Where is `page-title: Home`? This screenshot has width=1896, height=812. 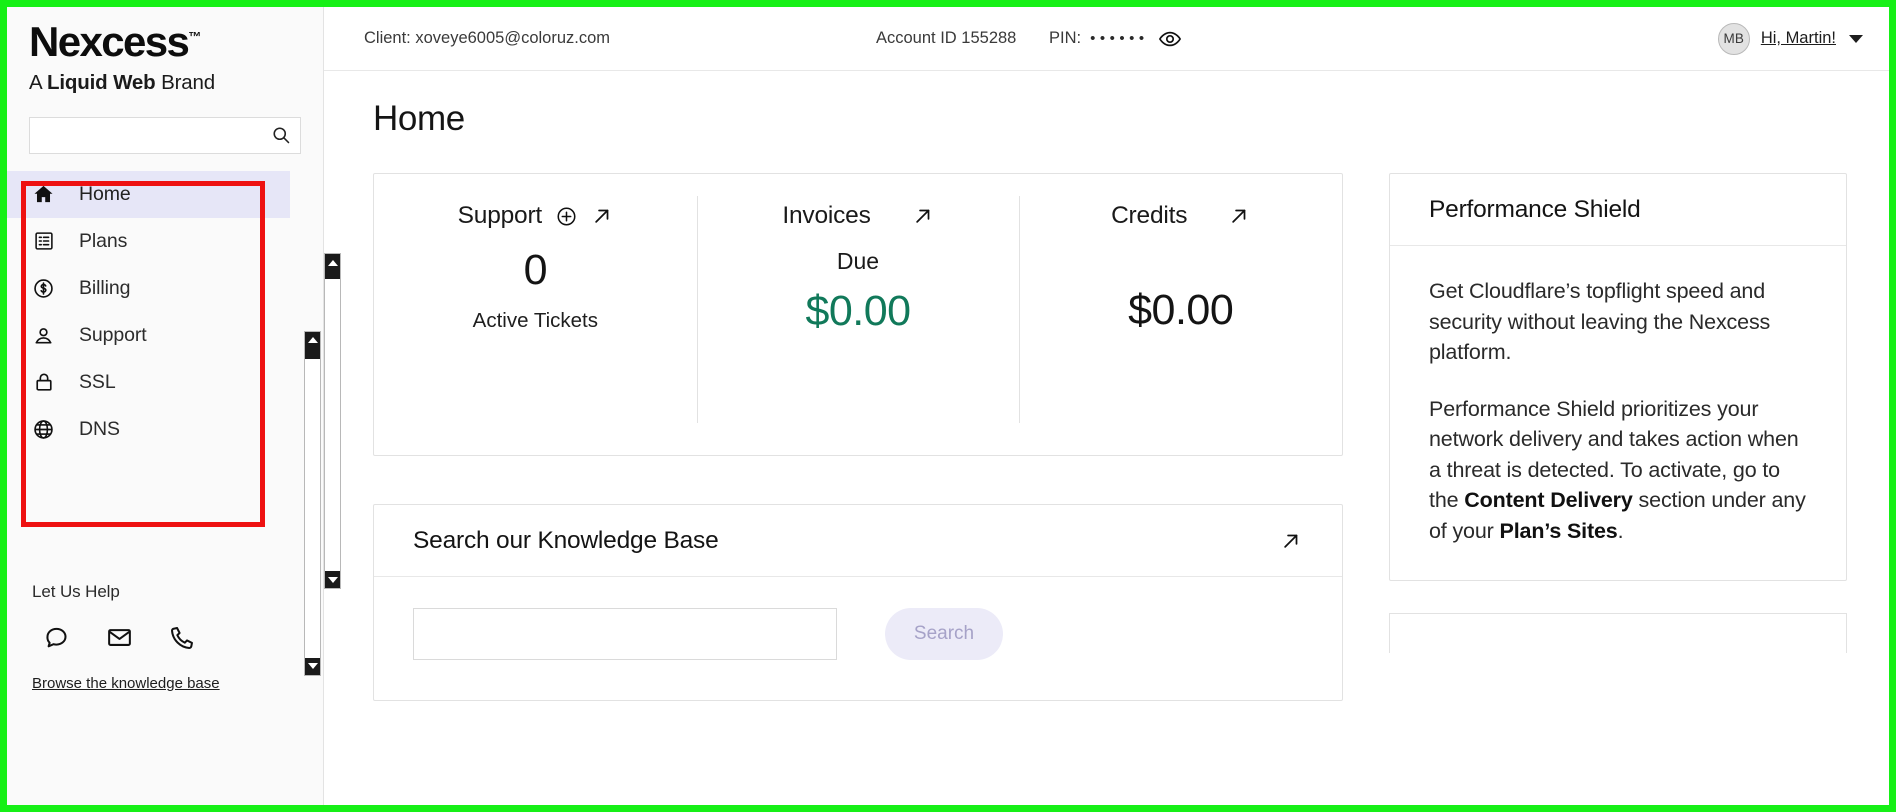 page-title: Home is located at coordinates (419, 118).